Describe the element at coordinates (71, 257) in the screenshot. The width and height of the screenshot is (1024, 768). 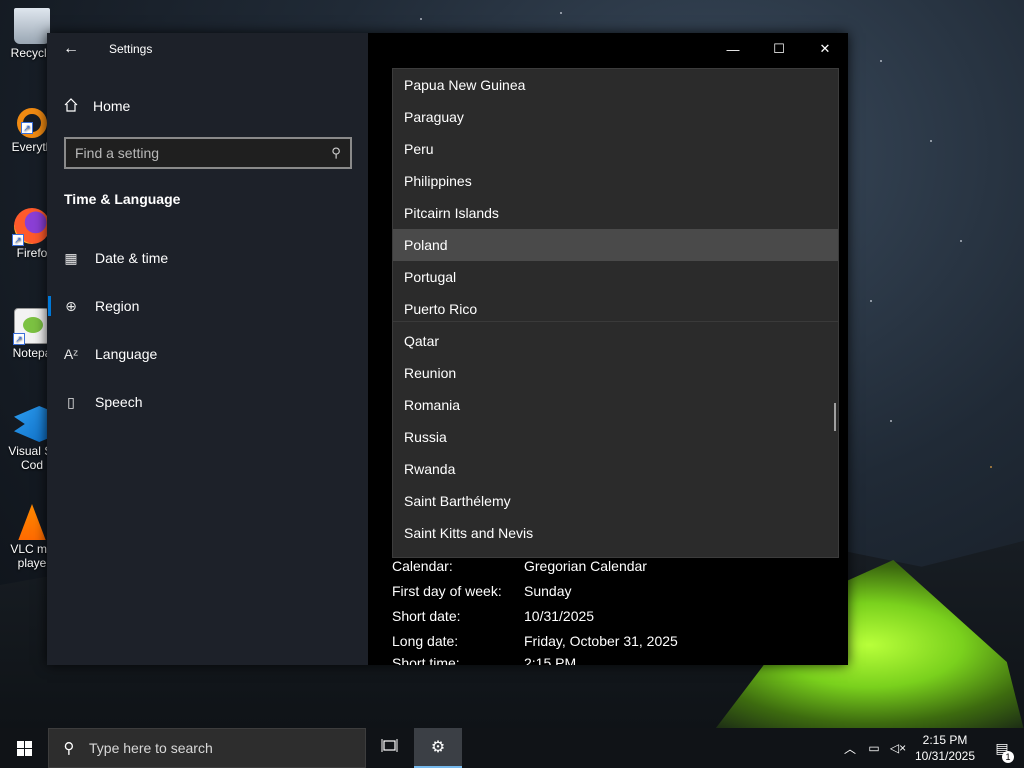
I see `clock-calendar-icon: ▦` at that location.